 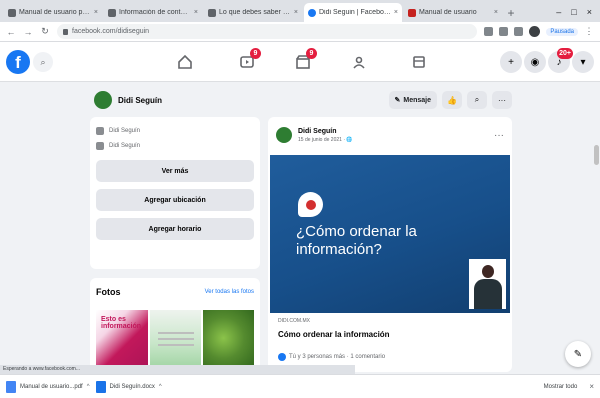 What do you see at coordinates (175, 229) in the screenshot?
I see `add-hours-button: Agregar horario` at bounding box center [175, 229].